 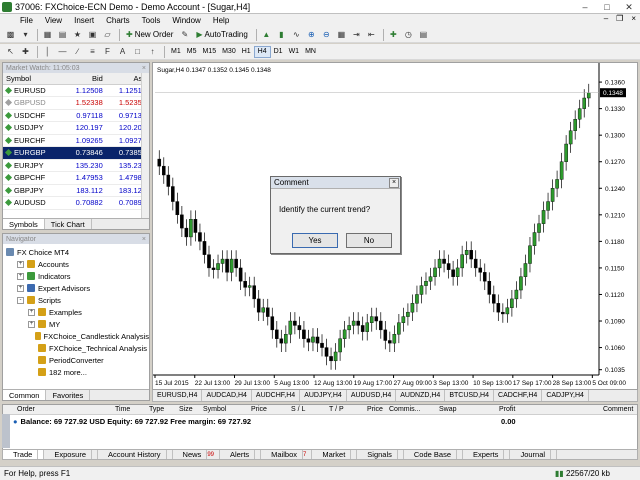 What do you see at coordinates (241, 454) in the screenshot?
I see `terminal-tab: Alerts` at bounding box center [241, 454].